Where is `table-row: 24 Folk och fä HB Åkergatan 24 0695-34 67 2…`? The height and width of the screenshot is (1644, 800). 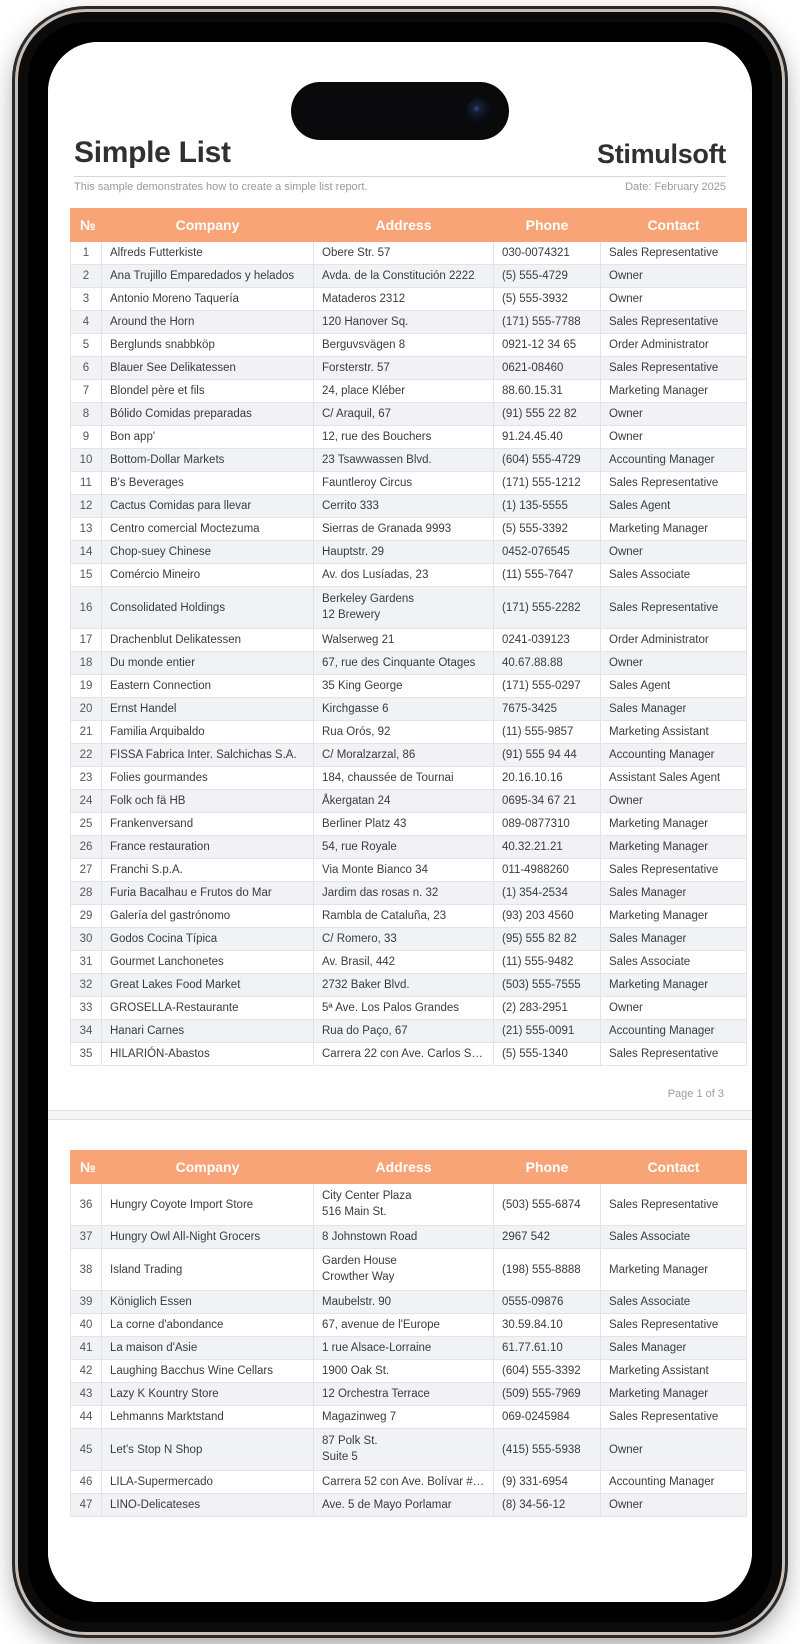 table-row: 24 Folk och fä HB Åkergatan 24 0695-34 67 2… is located at coordinates (408, 801).